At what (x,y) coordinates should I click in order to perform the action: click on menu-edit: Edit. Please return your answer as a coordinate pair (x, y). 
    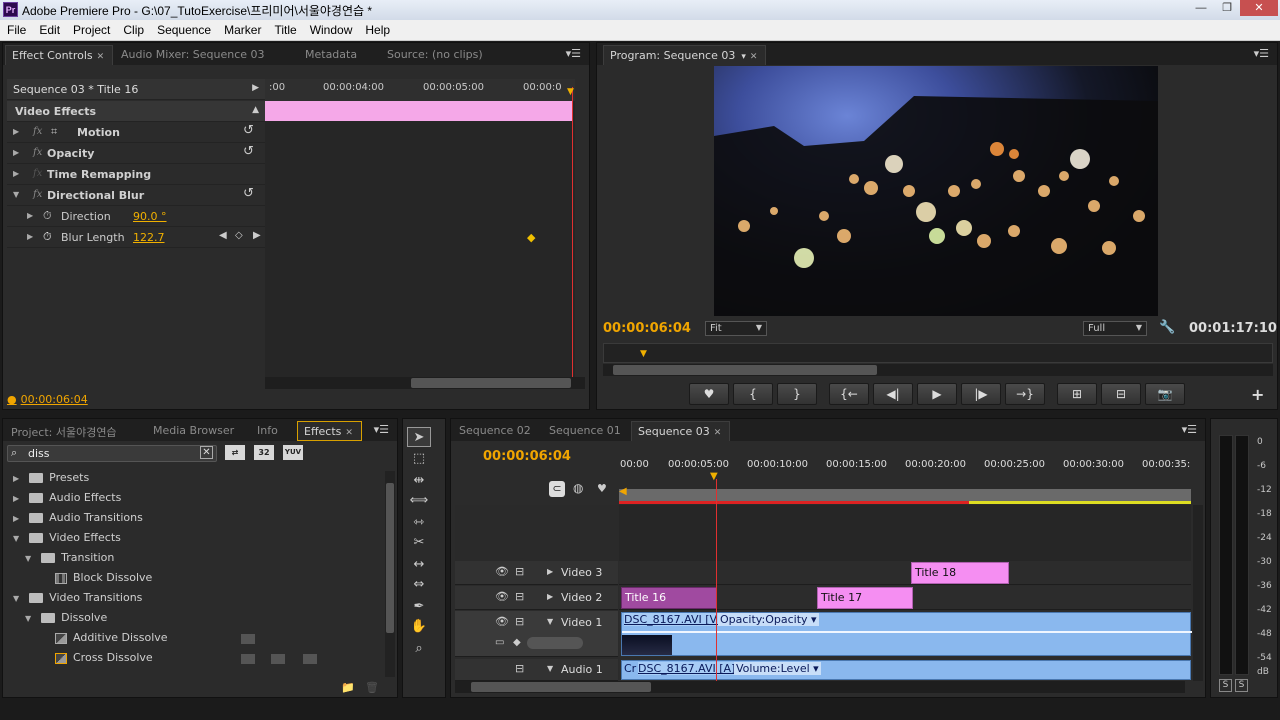
    Looking at the image, I should click on (49, 28).